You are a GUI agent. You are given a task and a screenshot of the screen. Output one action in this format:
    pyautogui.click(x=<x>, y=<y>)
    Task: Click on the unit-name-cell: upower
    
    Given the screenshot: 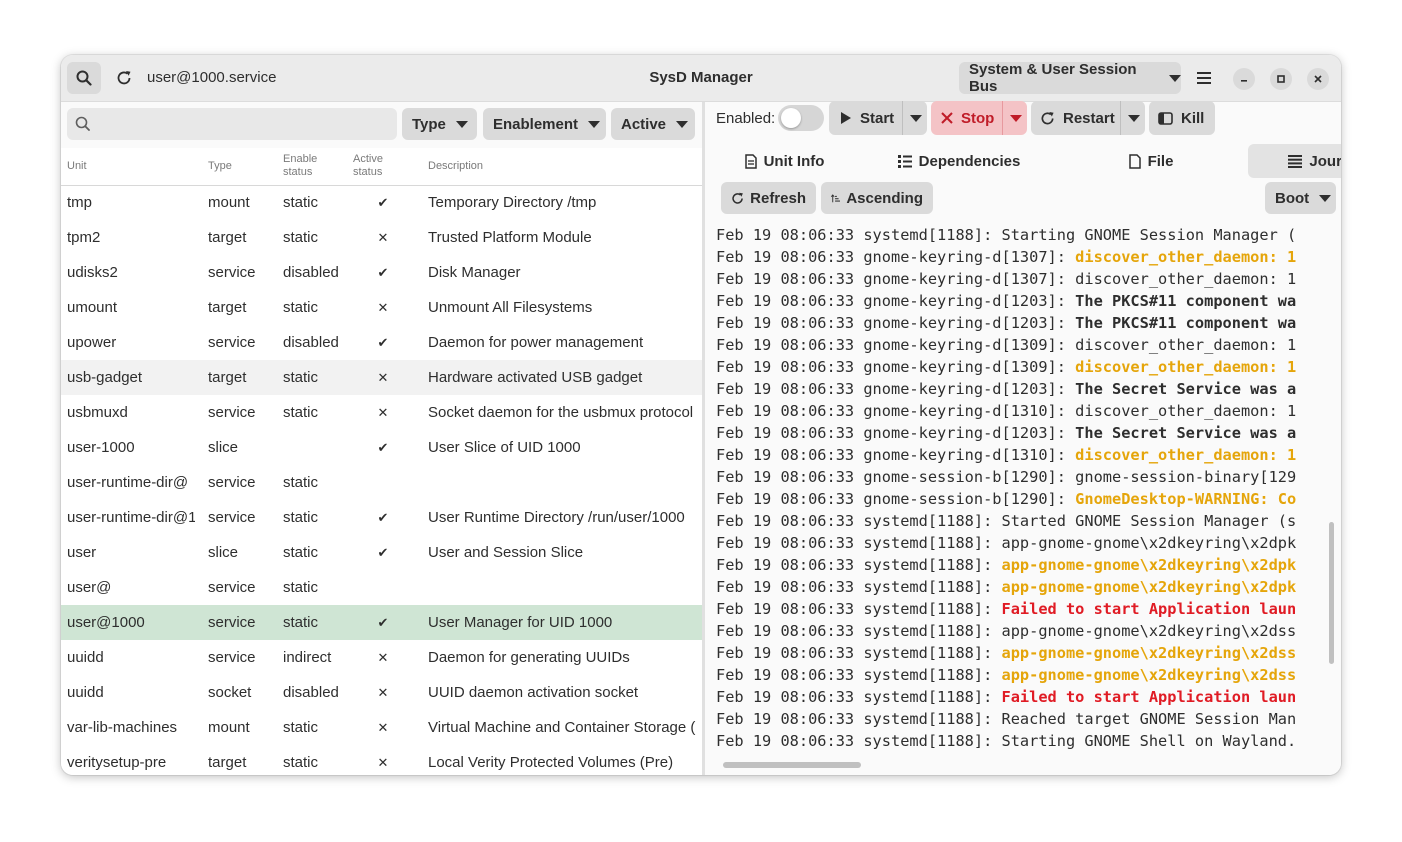 What is the action you would take?
    pyautogui.click(x=92, y=342)
    